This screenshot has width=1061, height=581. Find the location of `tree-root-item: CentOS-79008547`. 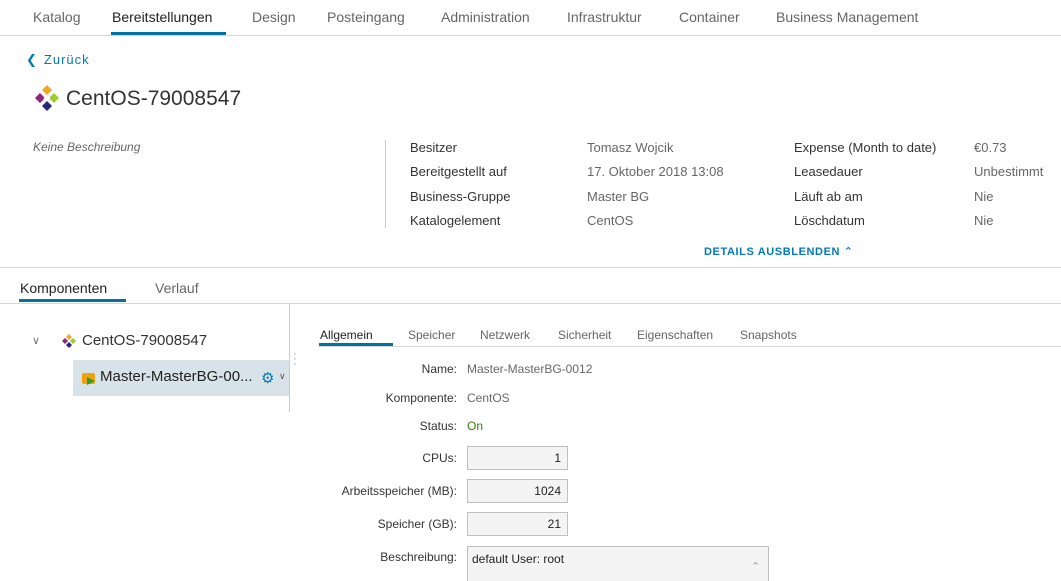

tree-root-item: CentOS-79008547 is located at coordinates (144, 340).